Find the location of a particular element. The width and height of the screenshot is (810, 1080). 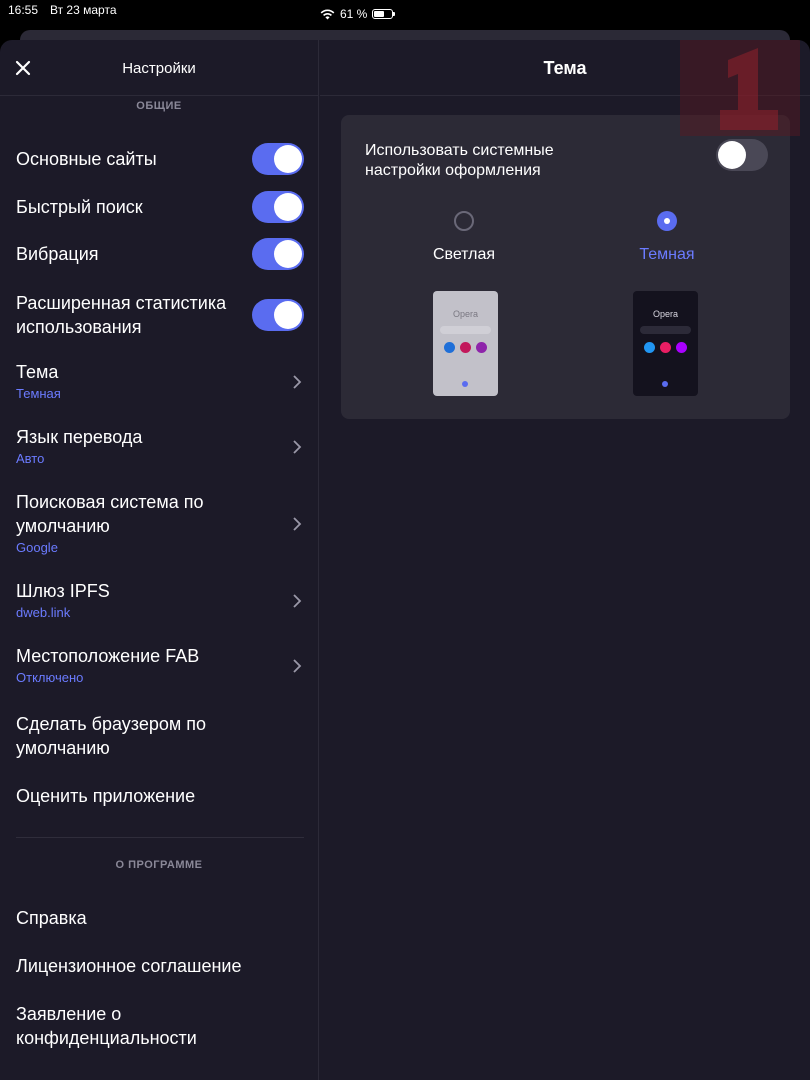

nav-label: Язык перевода is located at coordinates (79, 437).